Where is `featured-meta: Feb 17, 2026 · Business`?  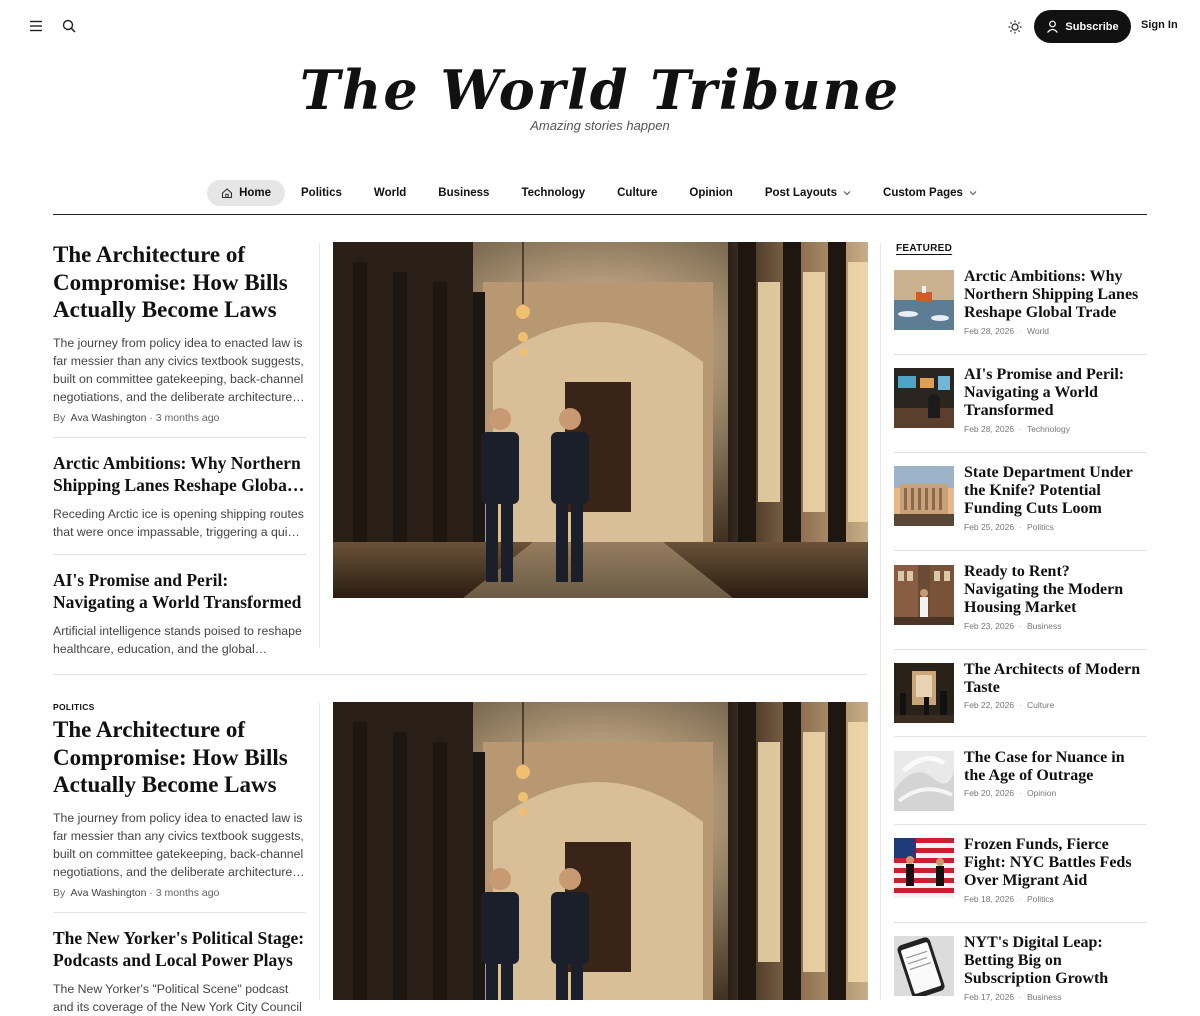
featured-meta: Feb 17, 2026 · Business is located at coordinates (1013, 996).